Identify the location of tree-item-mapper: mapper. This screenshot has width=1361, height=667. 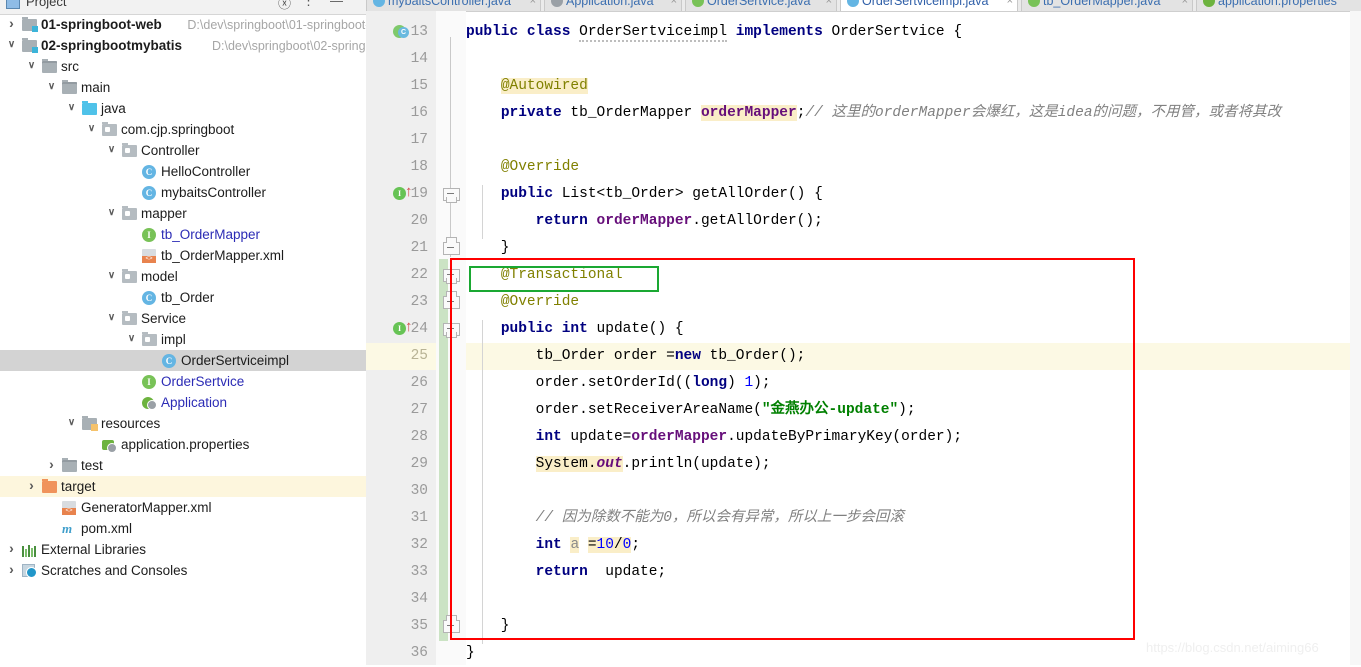
(183, 213).